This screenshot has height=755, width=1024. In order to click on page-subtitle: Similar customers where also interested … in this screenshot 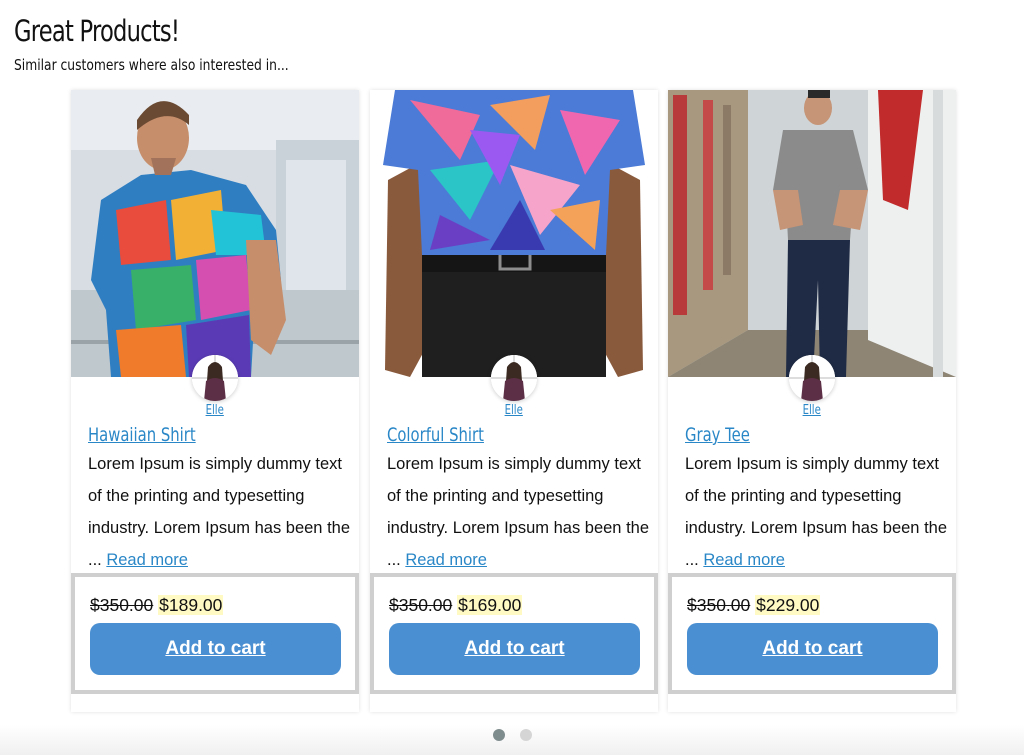, I will do `click(151, 65)`.